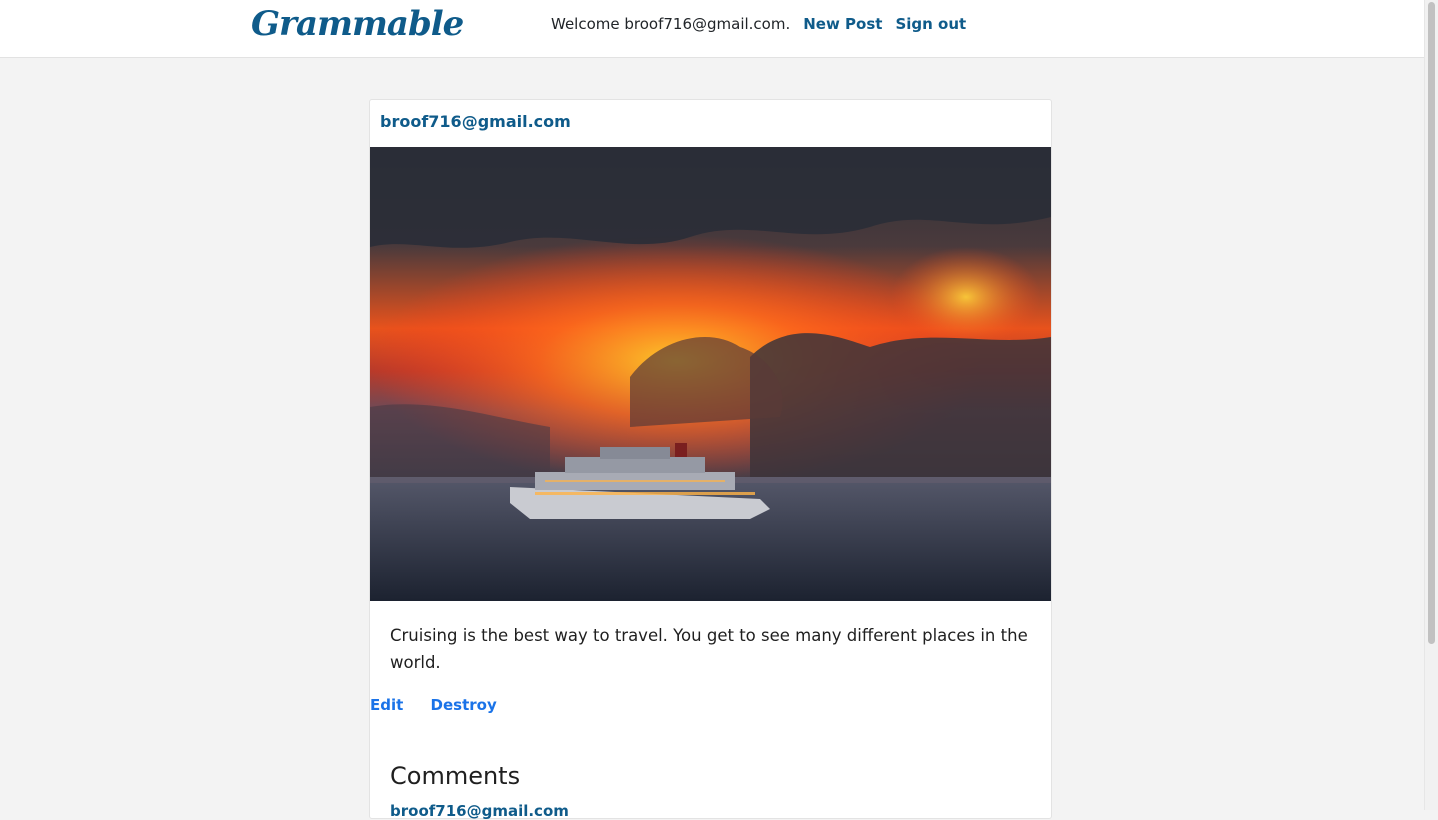 The height and width of the screenshot is (820, 1438). I want to click on scrollbar-thumb, so click(1431, 323).